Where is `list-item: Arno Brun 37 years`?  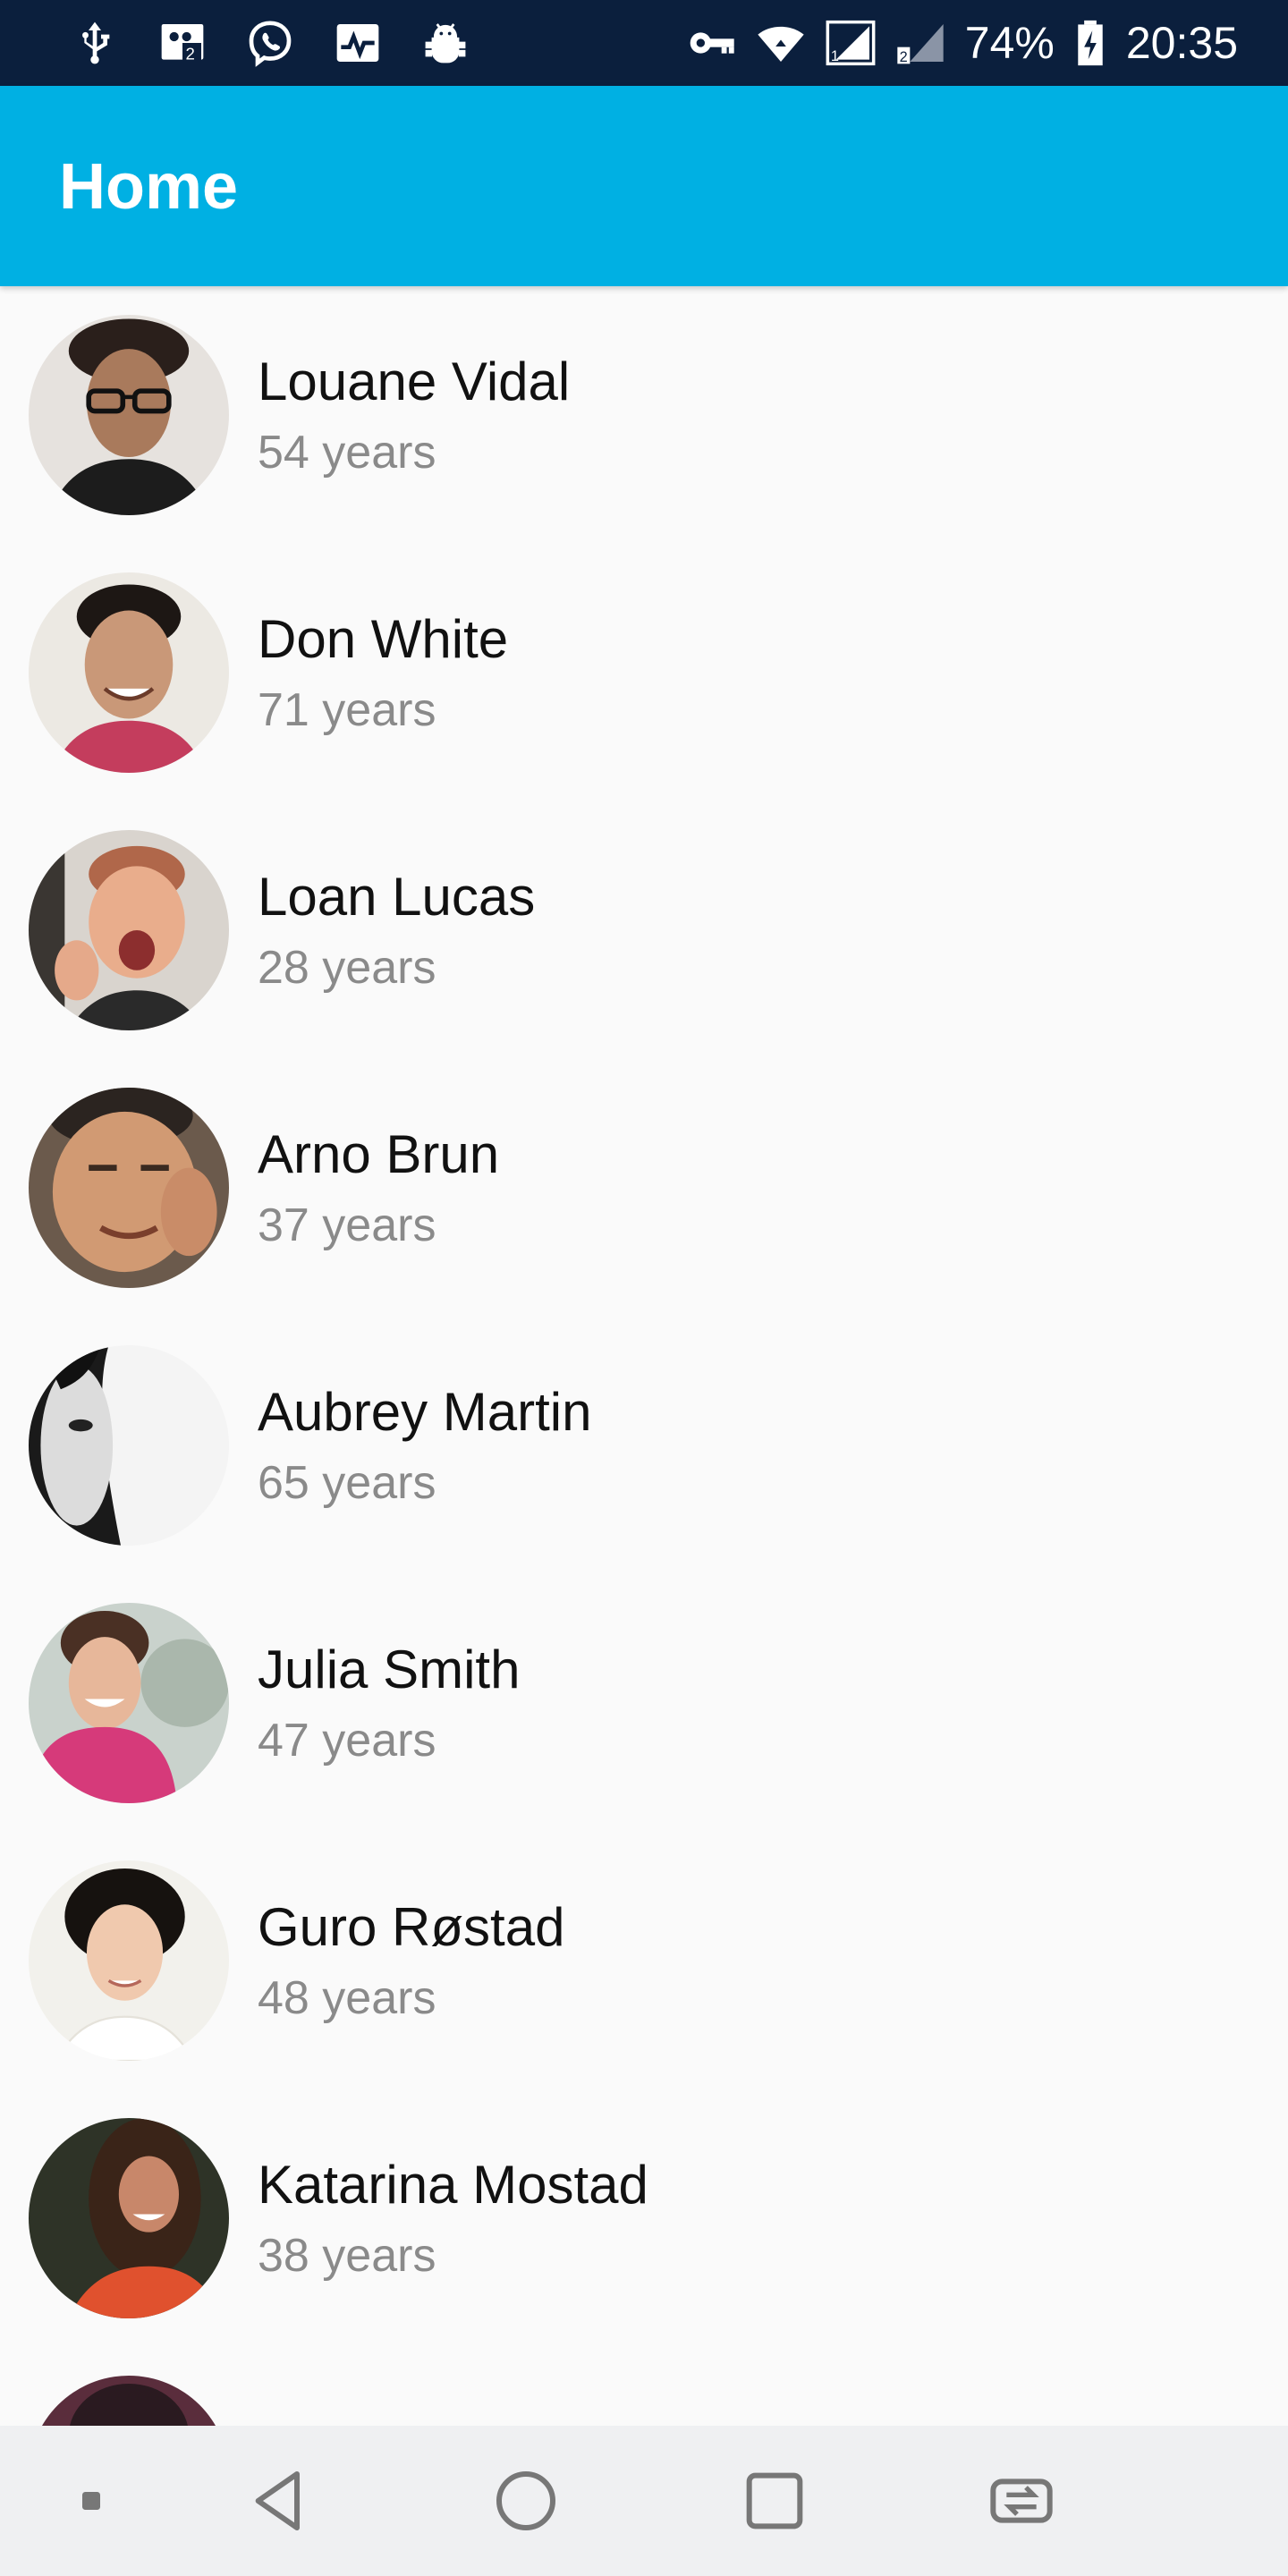
list-item: Arno Brun 37 years is located at coordinates (644, 1188).